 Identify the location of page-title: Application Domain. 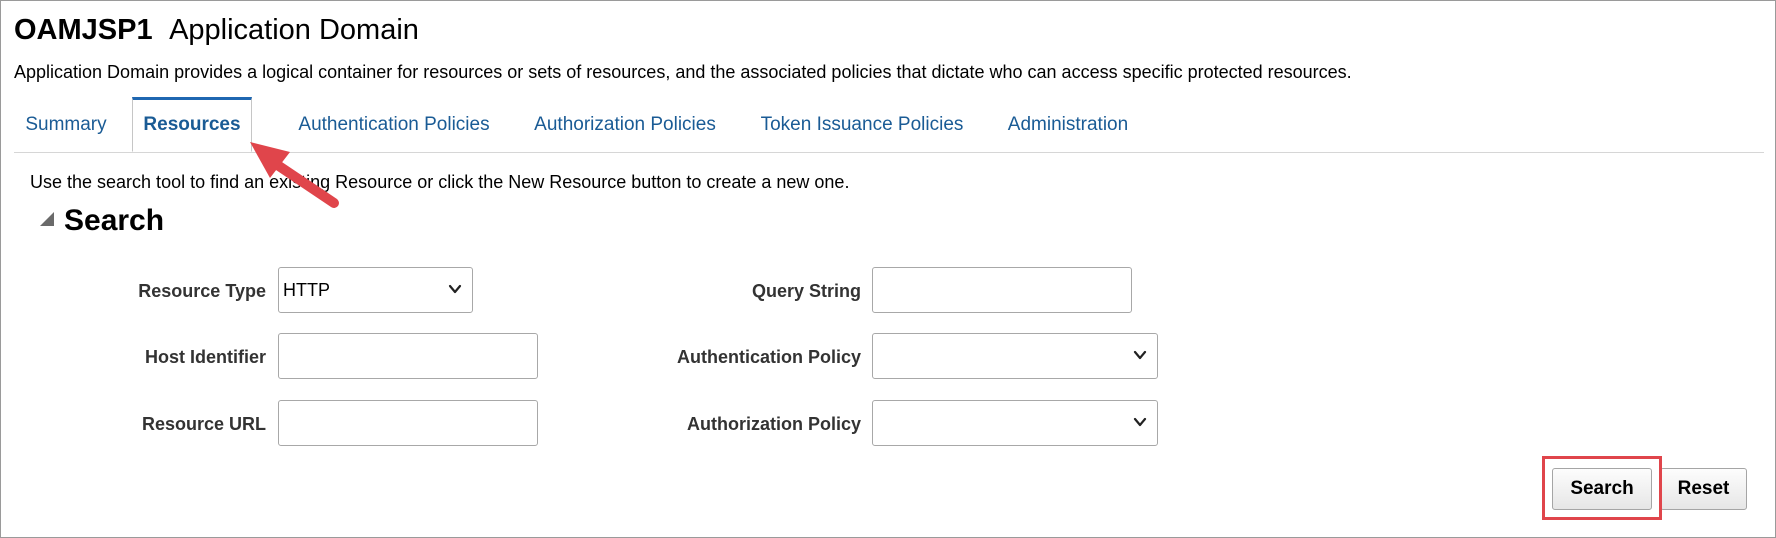
(294, 30).